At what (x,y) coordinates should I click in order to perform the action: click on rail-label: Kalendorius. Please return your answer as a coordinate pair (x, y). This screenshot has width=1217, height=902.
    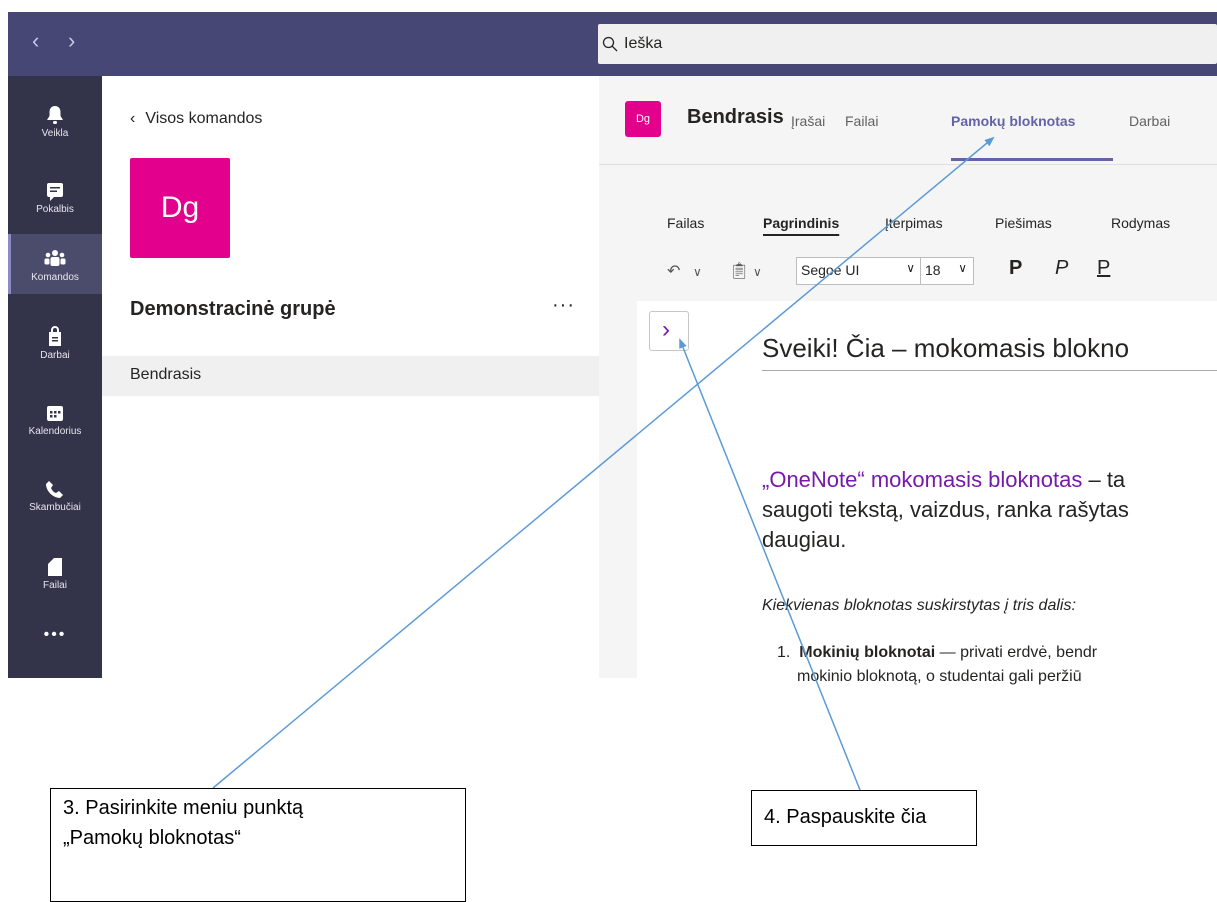
    Looking at the image, I should click on (55, 431).